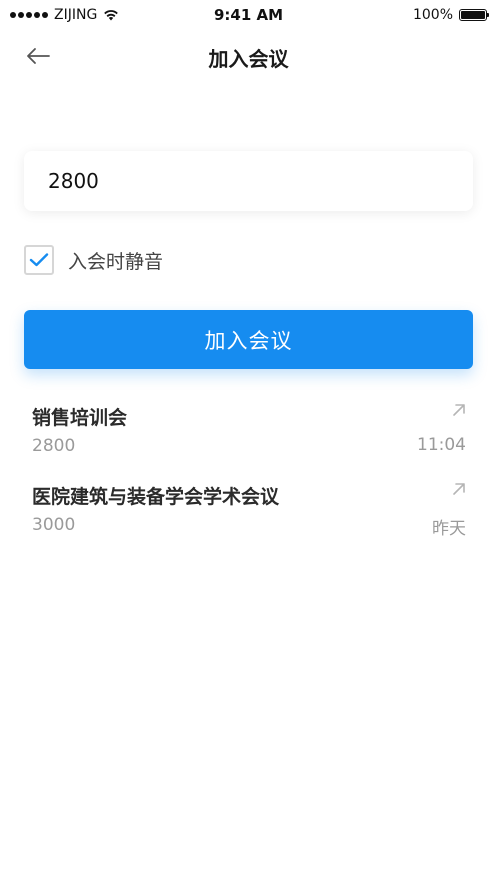  Describe the element at coordinates (248, 339) in the screenshot. I see `join-meeting-button: 加入会议` at that location.